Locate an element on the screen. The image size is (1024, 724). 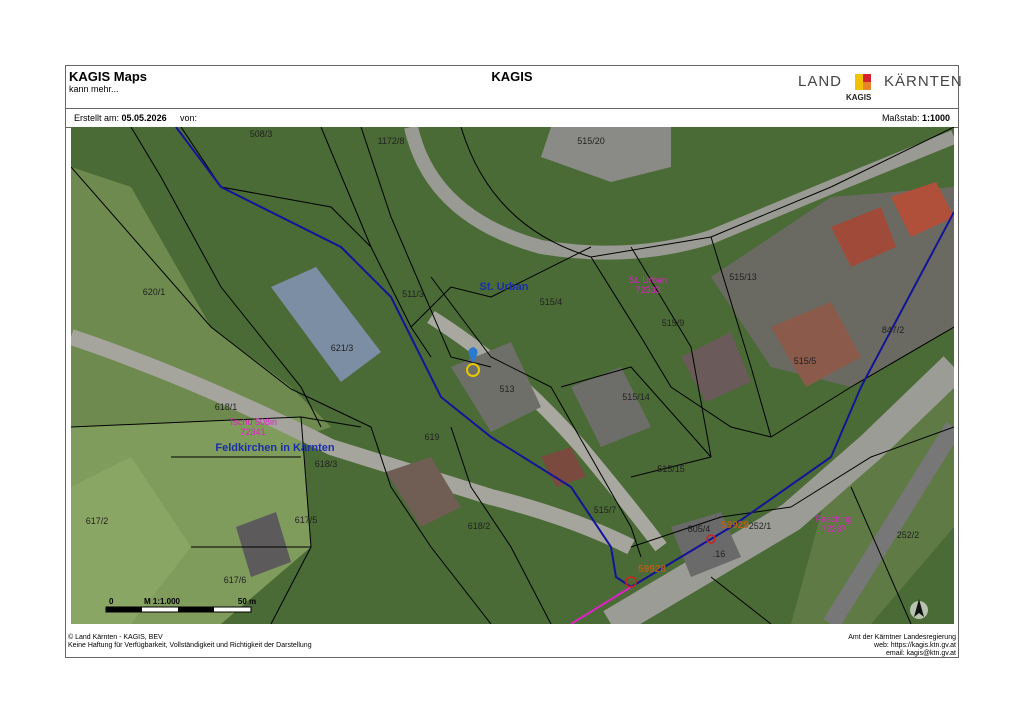
parcel-label: 619 is located at coordinates (431, 437).